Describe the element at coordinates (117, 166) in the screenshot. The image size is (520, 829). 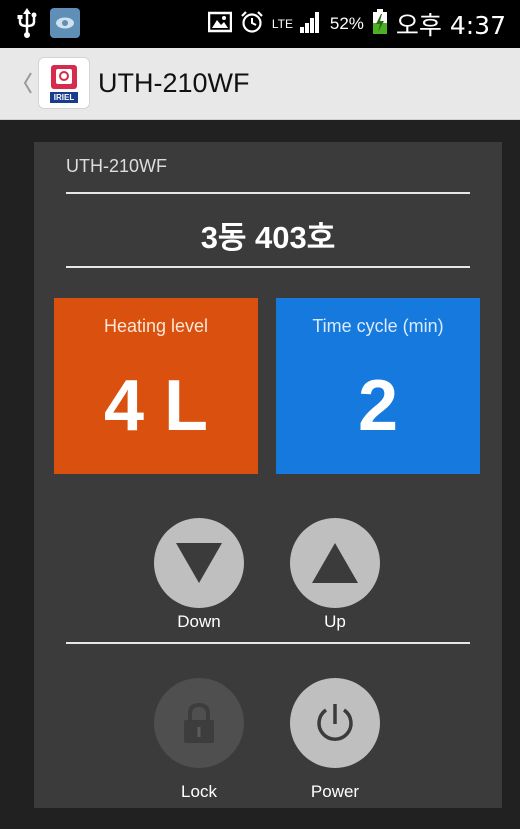
I see `device-name: UTH-210WF` at that location.